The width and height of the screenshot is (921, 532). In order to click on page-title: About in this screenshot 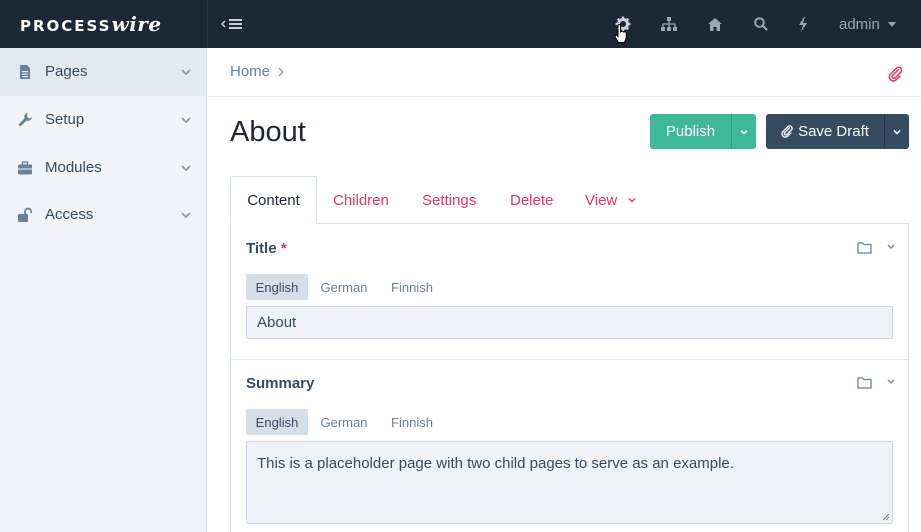, I will do `click(268, 132)`.